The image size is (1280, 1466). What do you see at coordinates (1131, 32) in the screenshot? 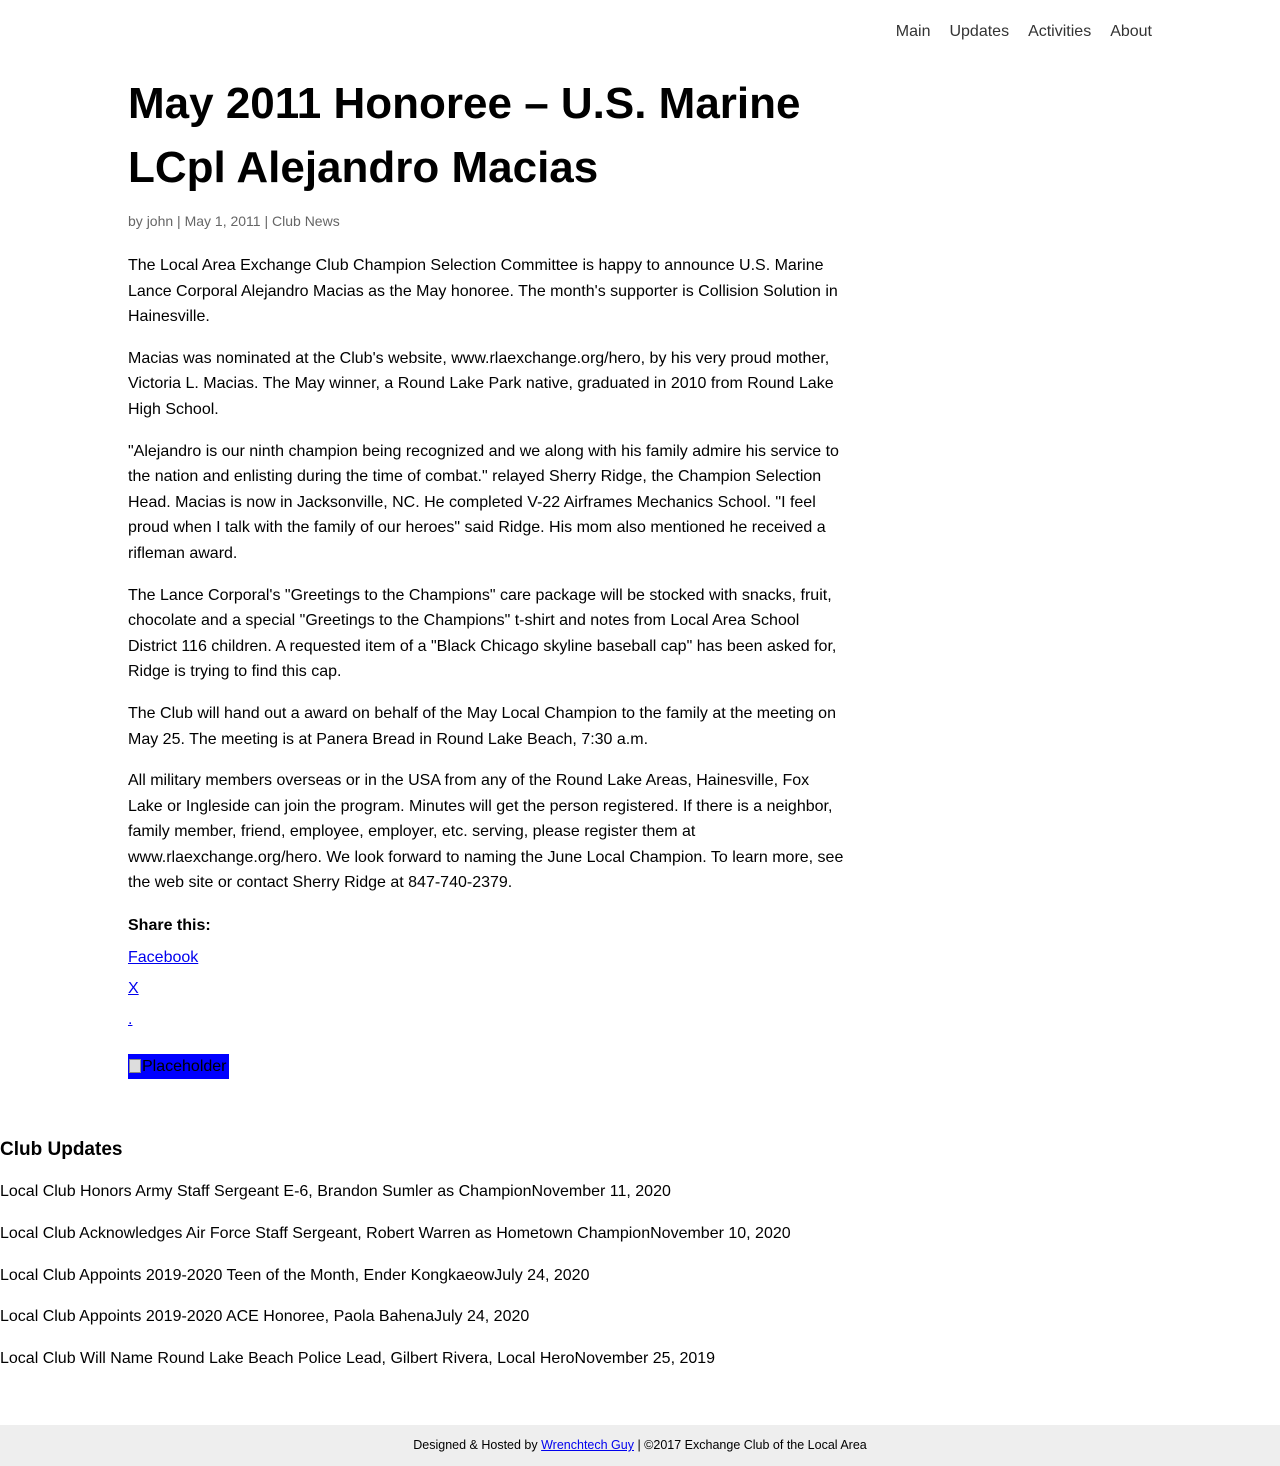
I see `nav-item-about: About` at bounding box center [1131, 32].